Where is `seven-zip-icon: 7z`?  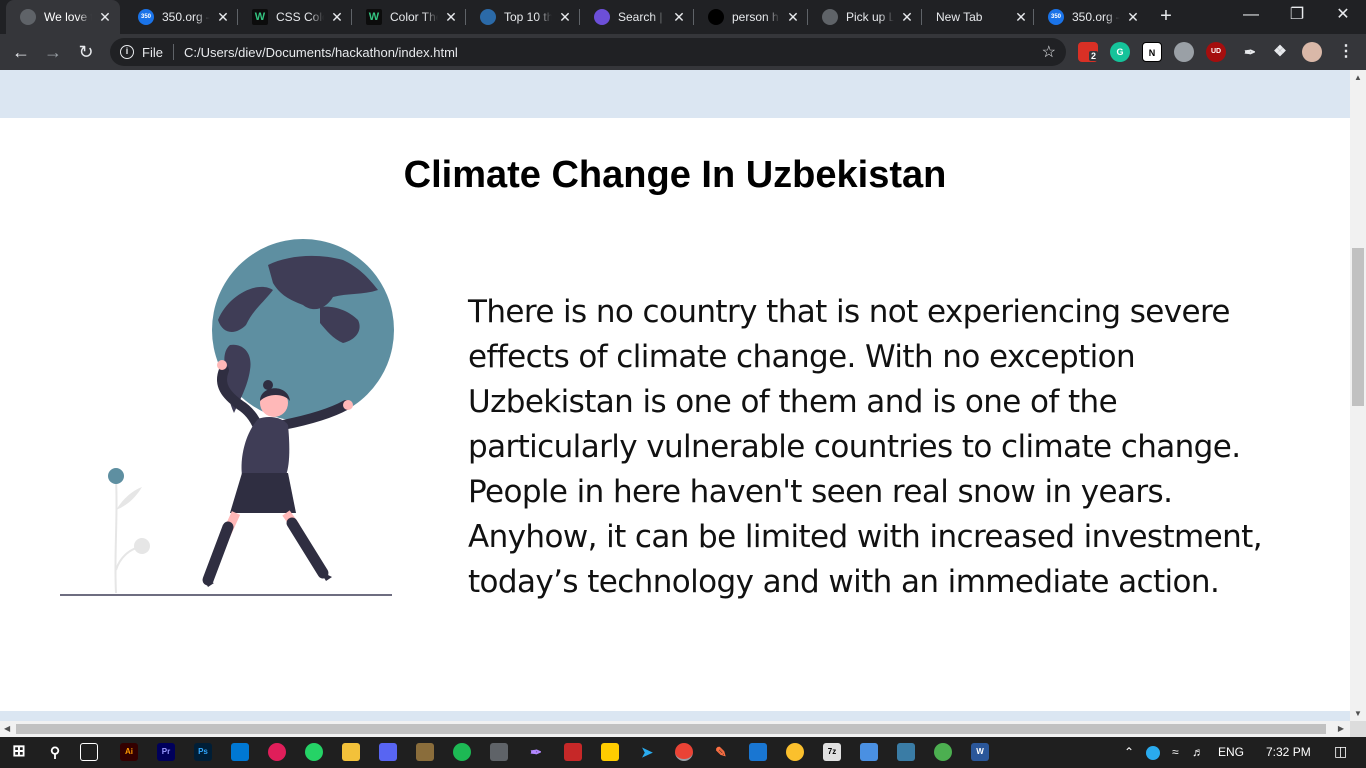 seven-zip-icon: 7z is located at coordinates (832, 752).